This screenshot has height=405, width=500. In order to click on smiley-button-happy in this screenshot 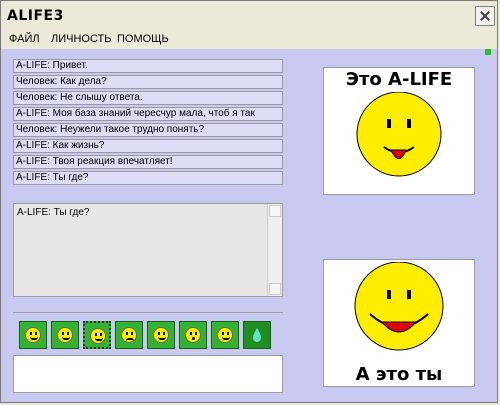, I will do `click(65, 335)`.